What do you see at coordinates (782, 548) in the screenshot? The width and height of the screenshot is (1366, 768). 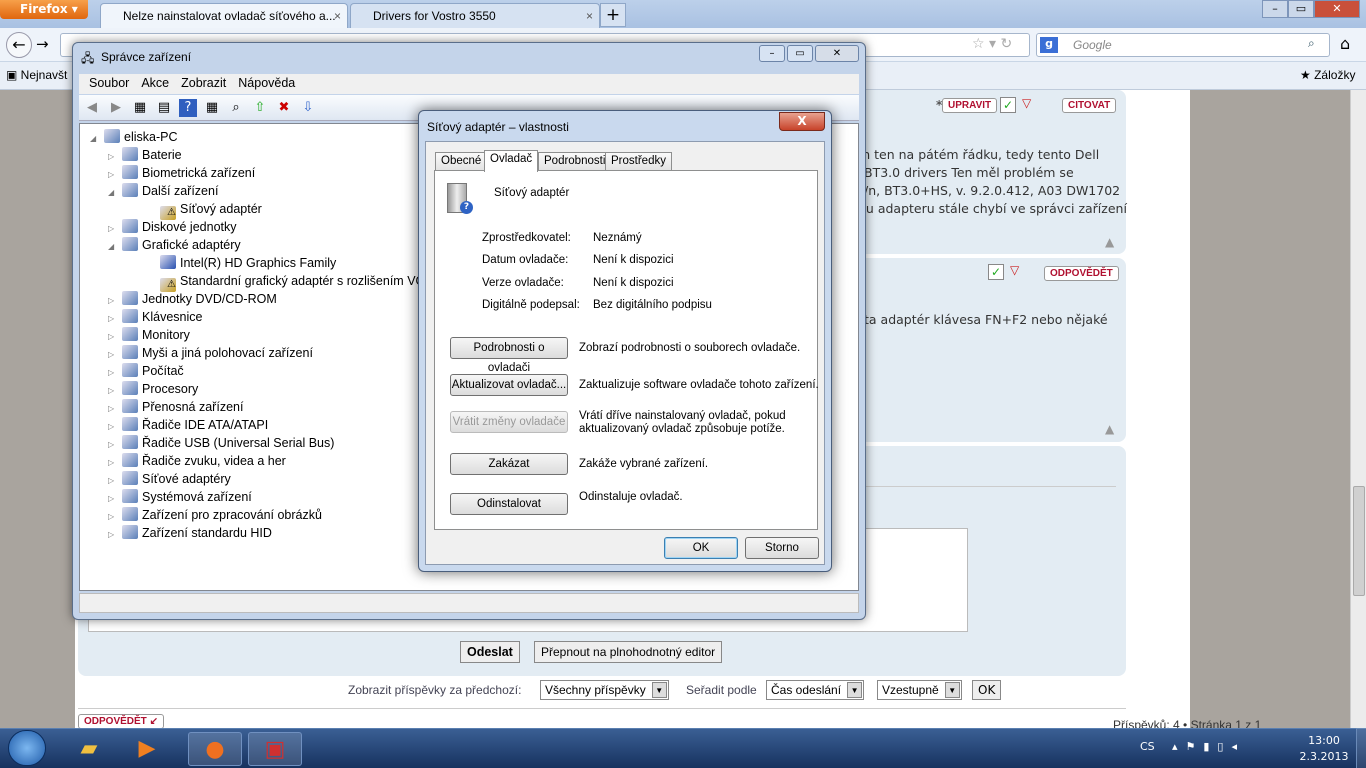 I see `cancel-button: Storno` at bounding box center [782, 548].